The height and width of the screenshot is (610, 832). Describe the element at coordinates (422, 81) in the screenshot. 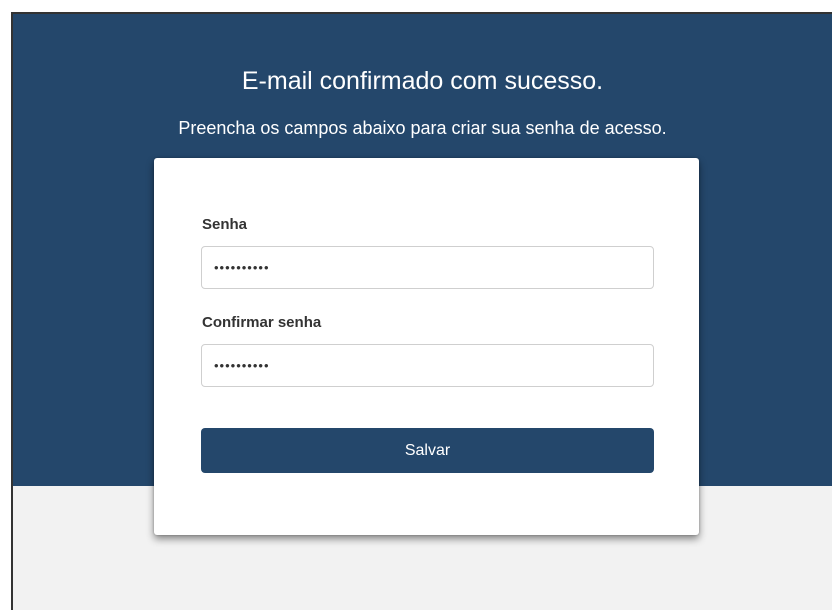

I see `page-title: E-mail confirmado com sucesso.` at that location.